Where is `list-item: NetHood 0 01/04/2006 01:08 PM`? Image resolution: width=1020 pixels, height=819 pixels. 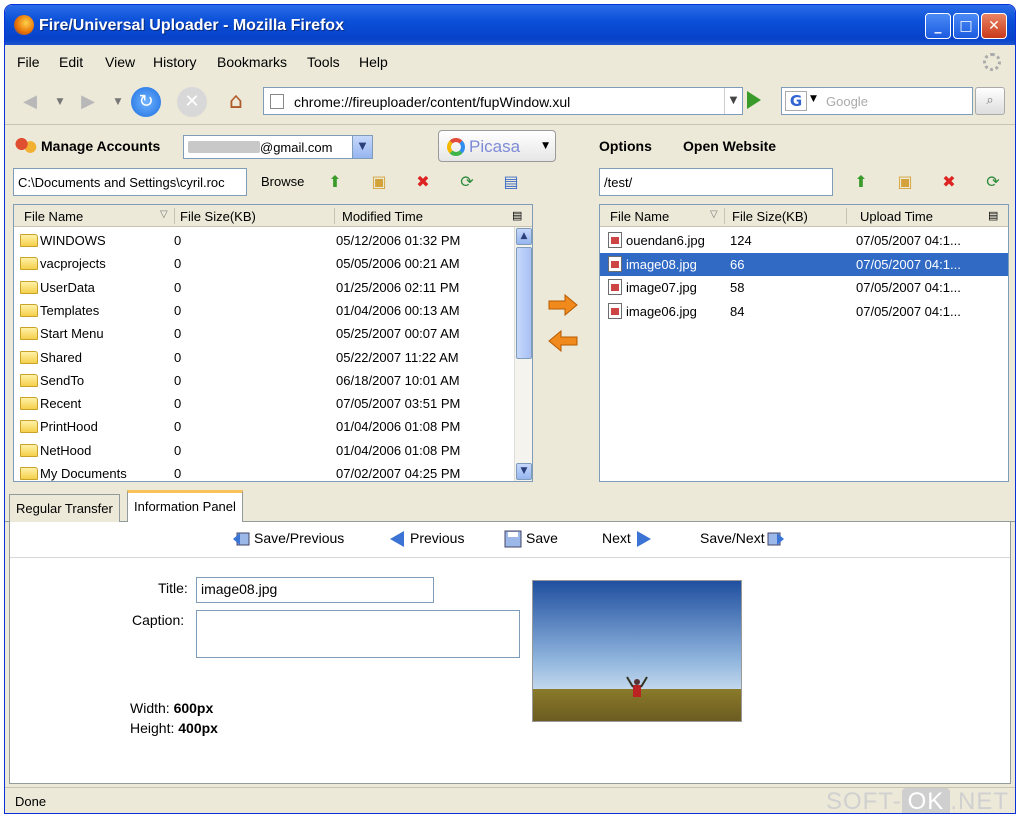 list-item: NetHood 0 01/04/2006 01:08 PM is located at coordinates (264, 450).